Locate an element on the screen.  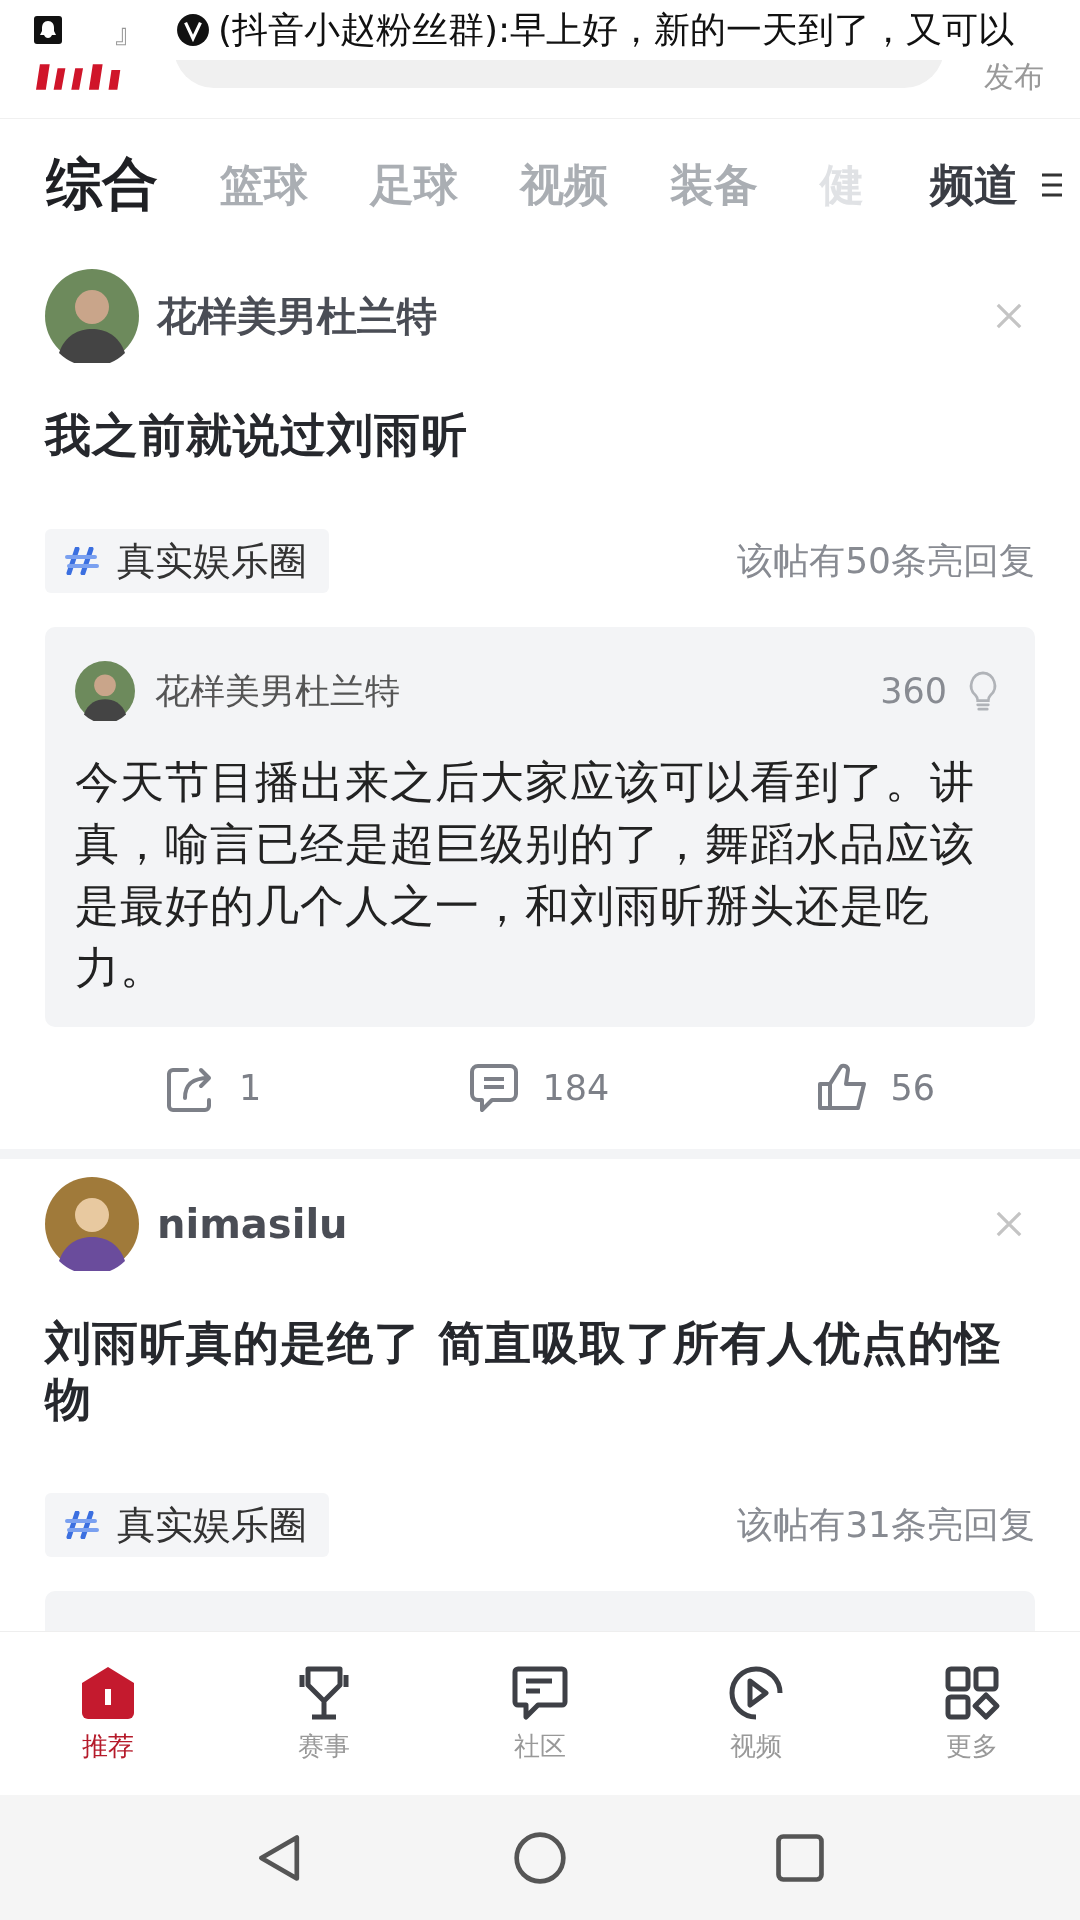
share-button: 1 is located at coordinates (213, 1088).